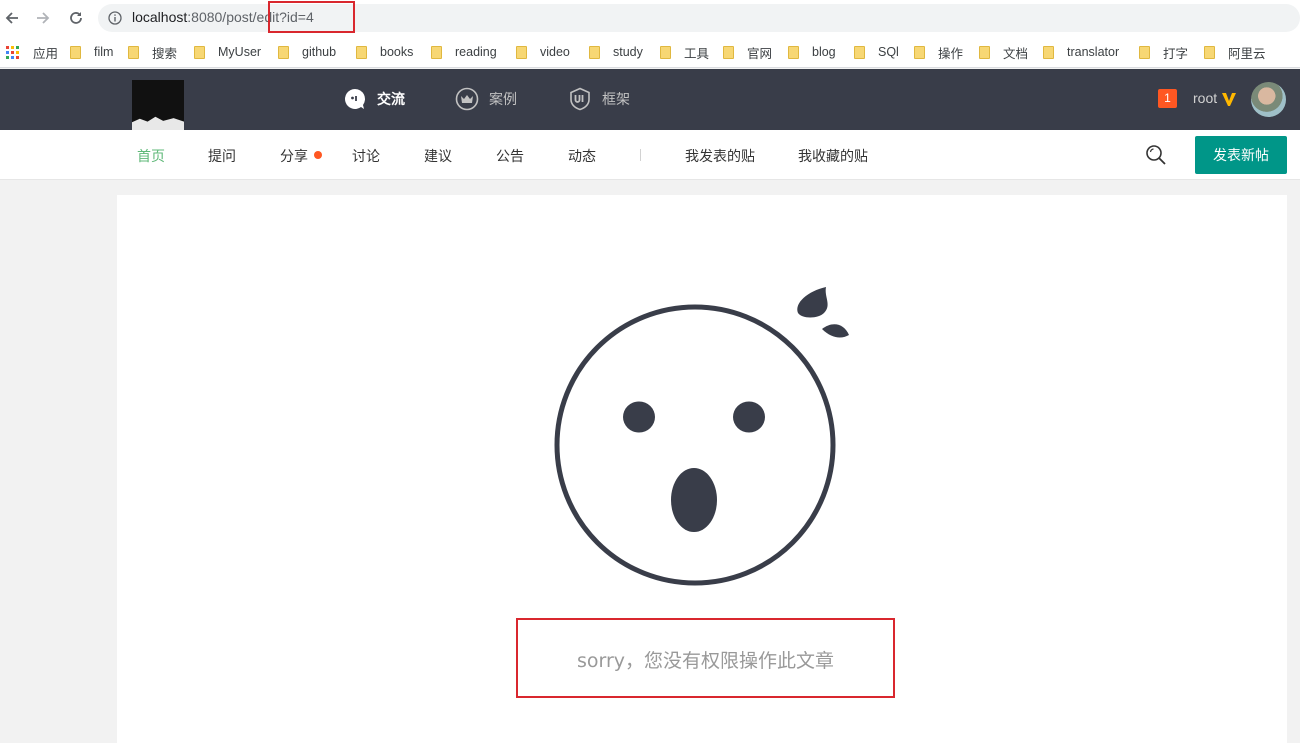  I want to click on apps-grid-icon, so click(12, 52).